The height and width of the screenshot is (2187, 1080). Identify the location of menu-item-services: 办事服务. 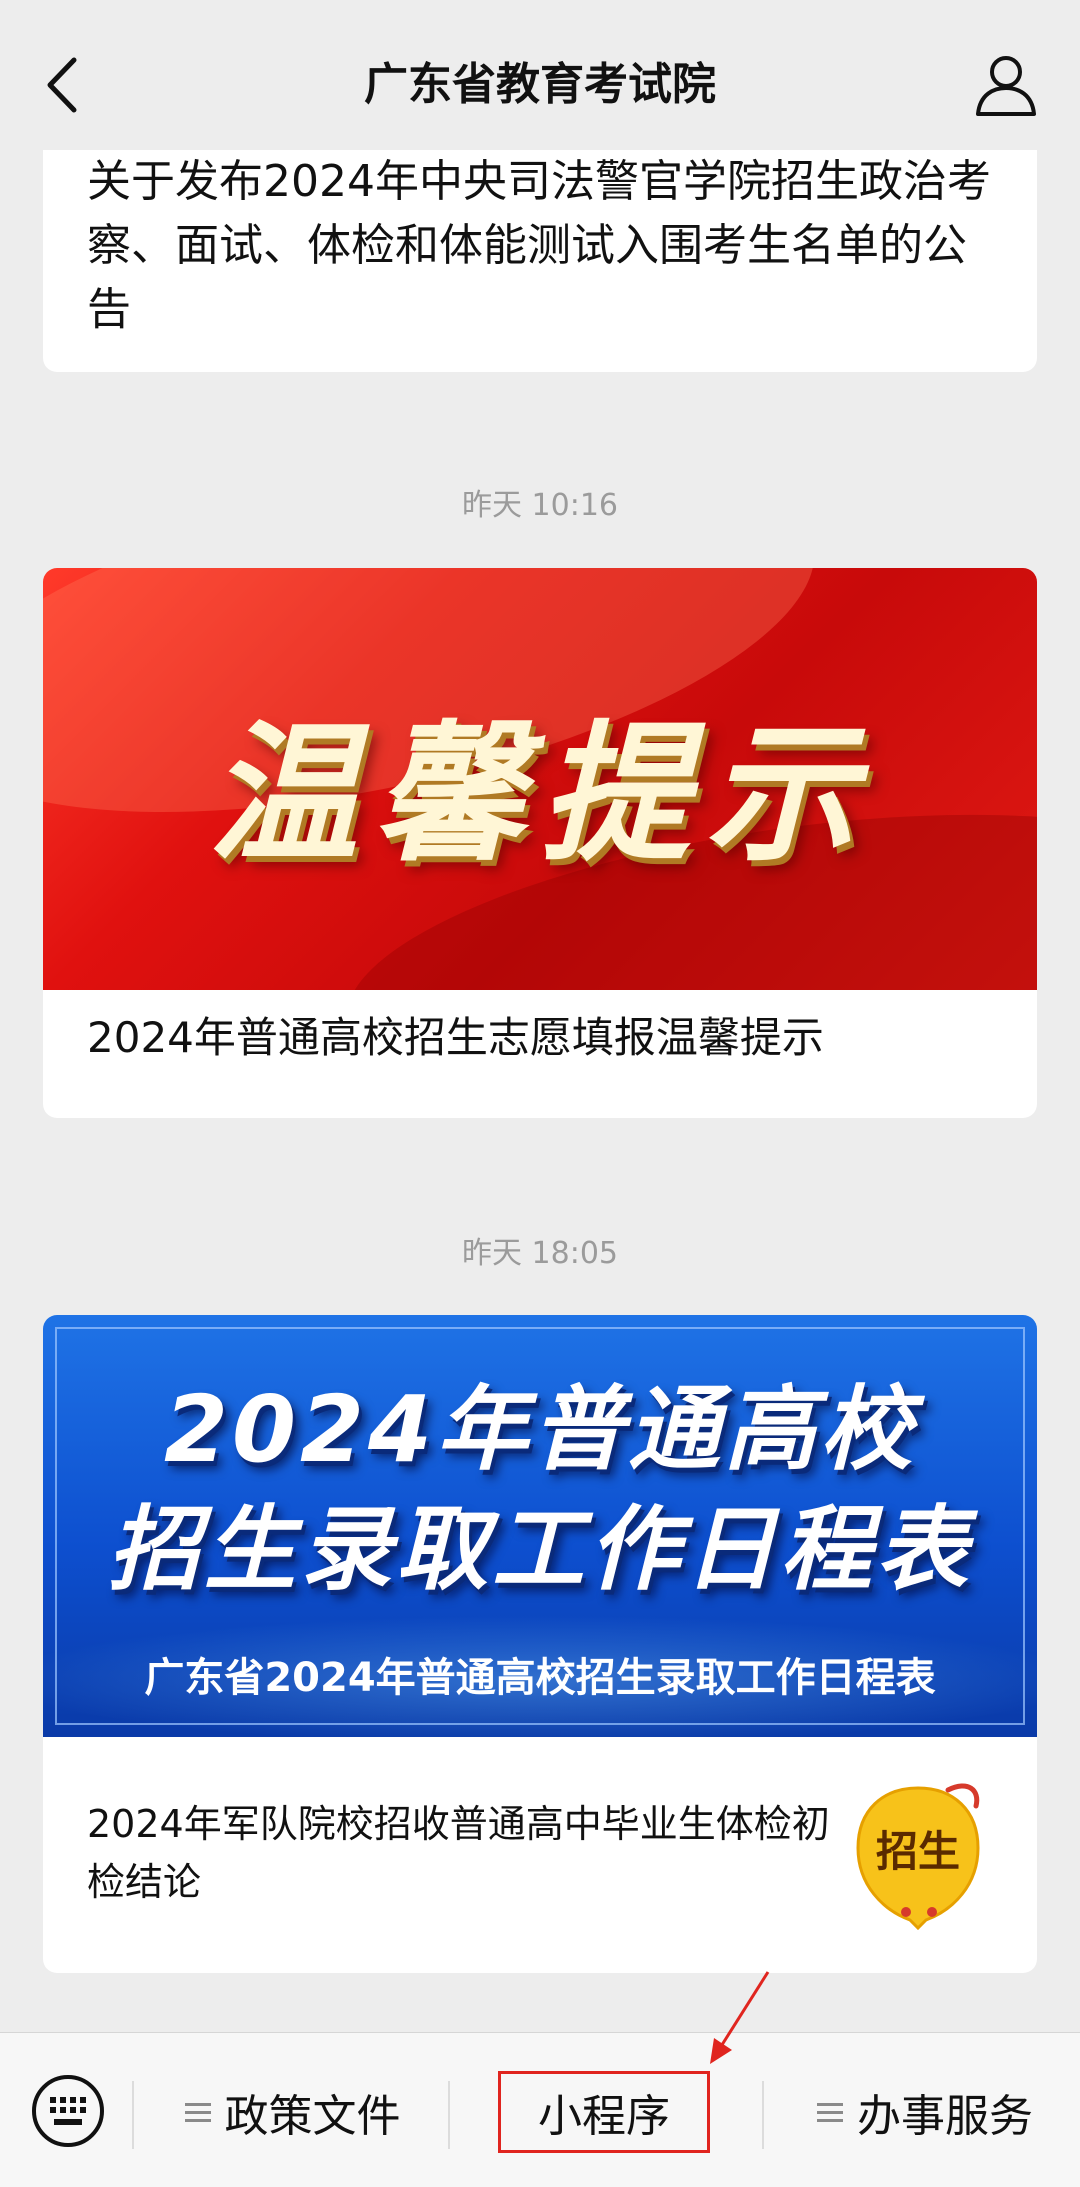
(925, 2112).